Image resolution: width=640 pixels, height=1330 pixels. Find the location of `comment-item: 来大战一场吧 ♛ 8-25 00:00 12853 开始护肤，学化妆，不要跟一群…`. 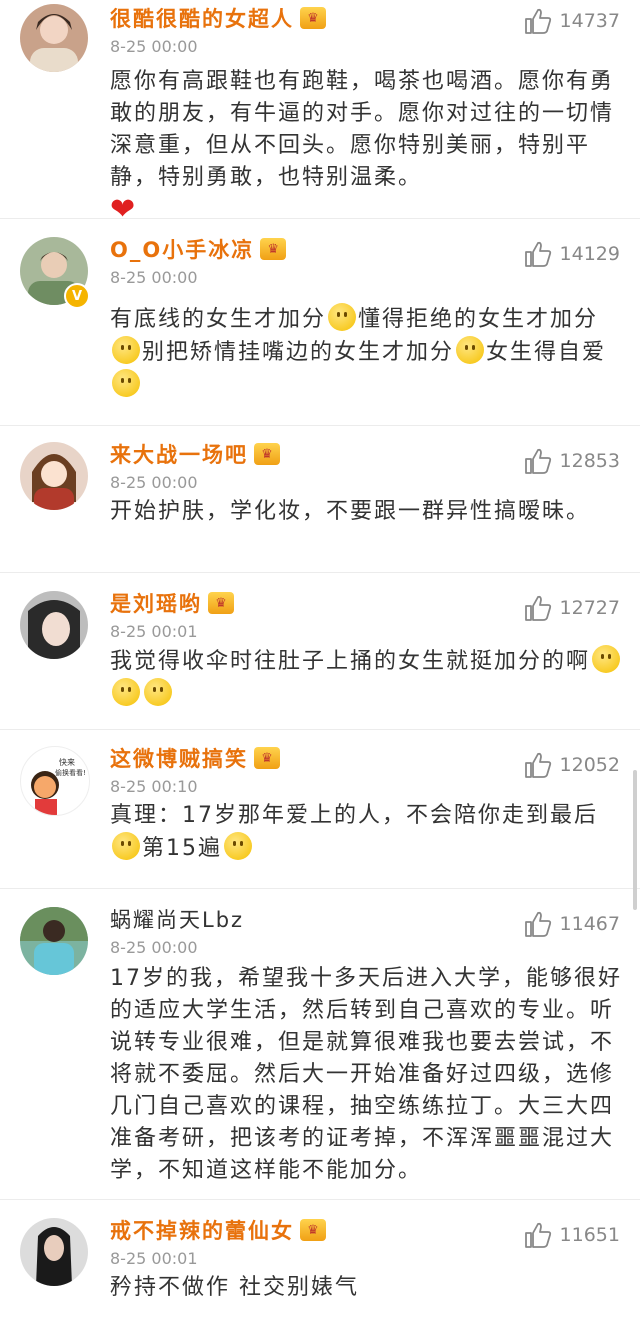

comment-item: 来大战一场吧 ♛ 8-25 00:00 12853 开始护肤，学化妆，不要跟一群… is located at coordinates (320, 499).